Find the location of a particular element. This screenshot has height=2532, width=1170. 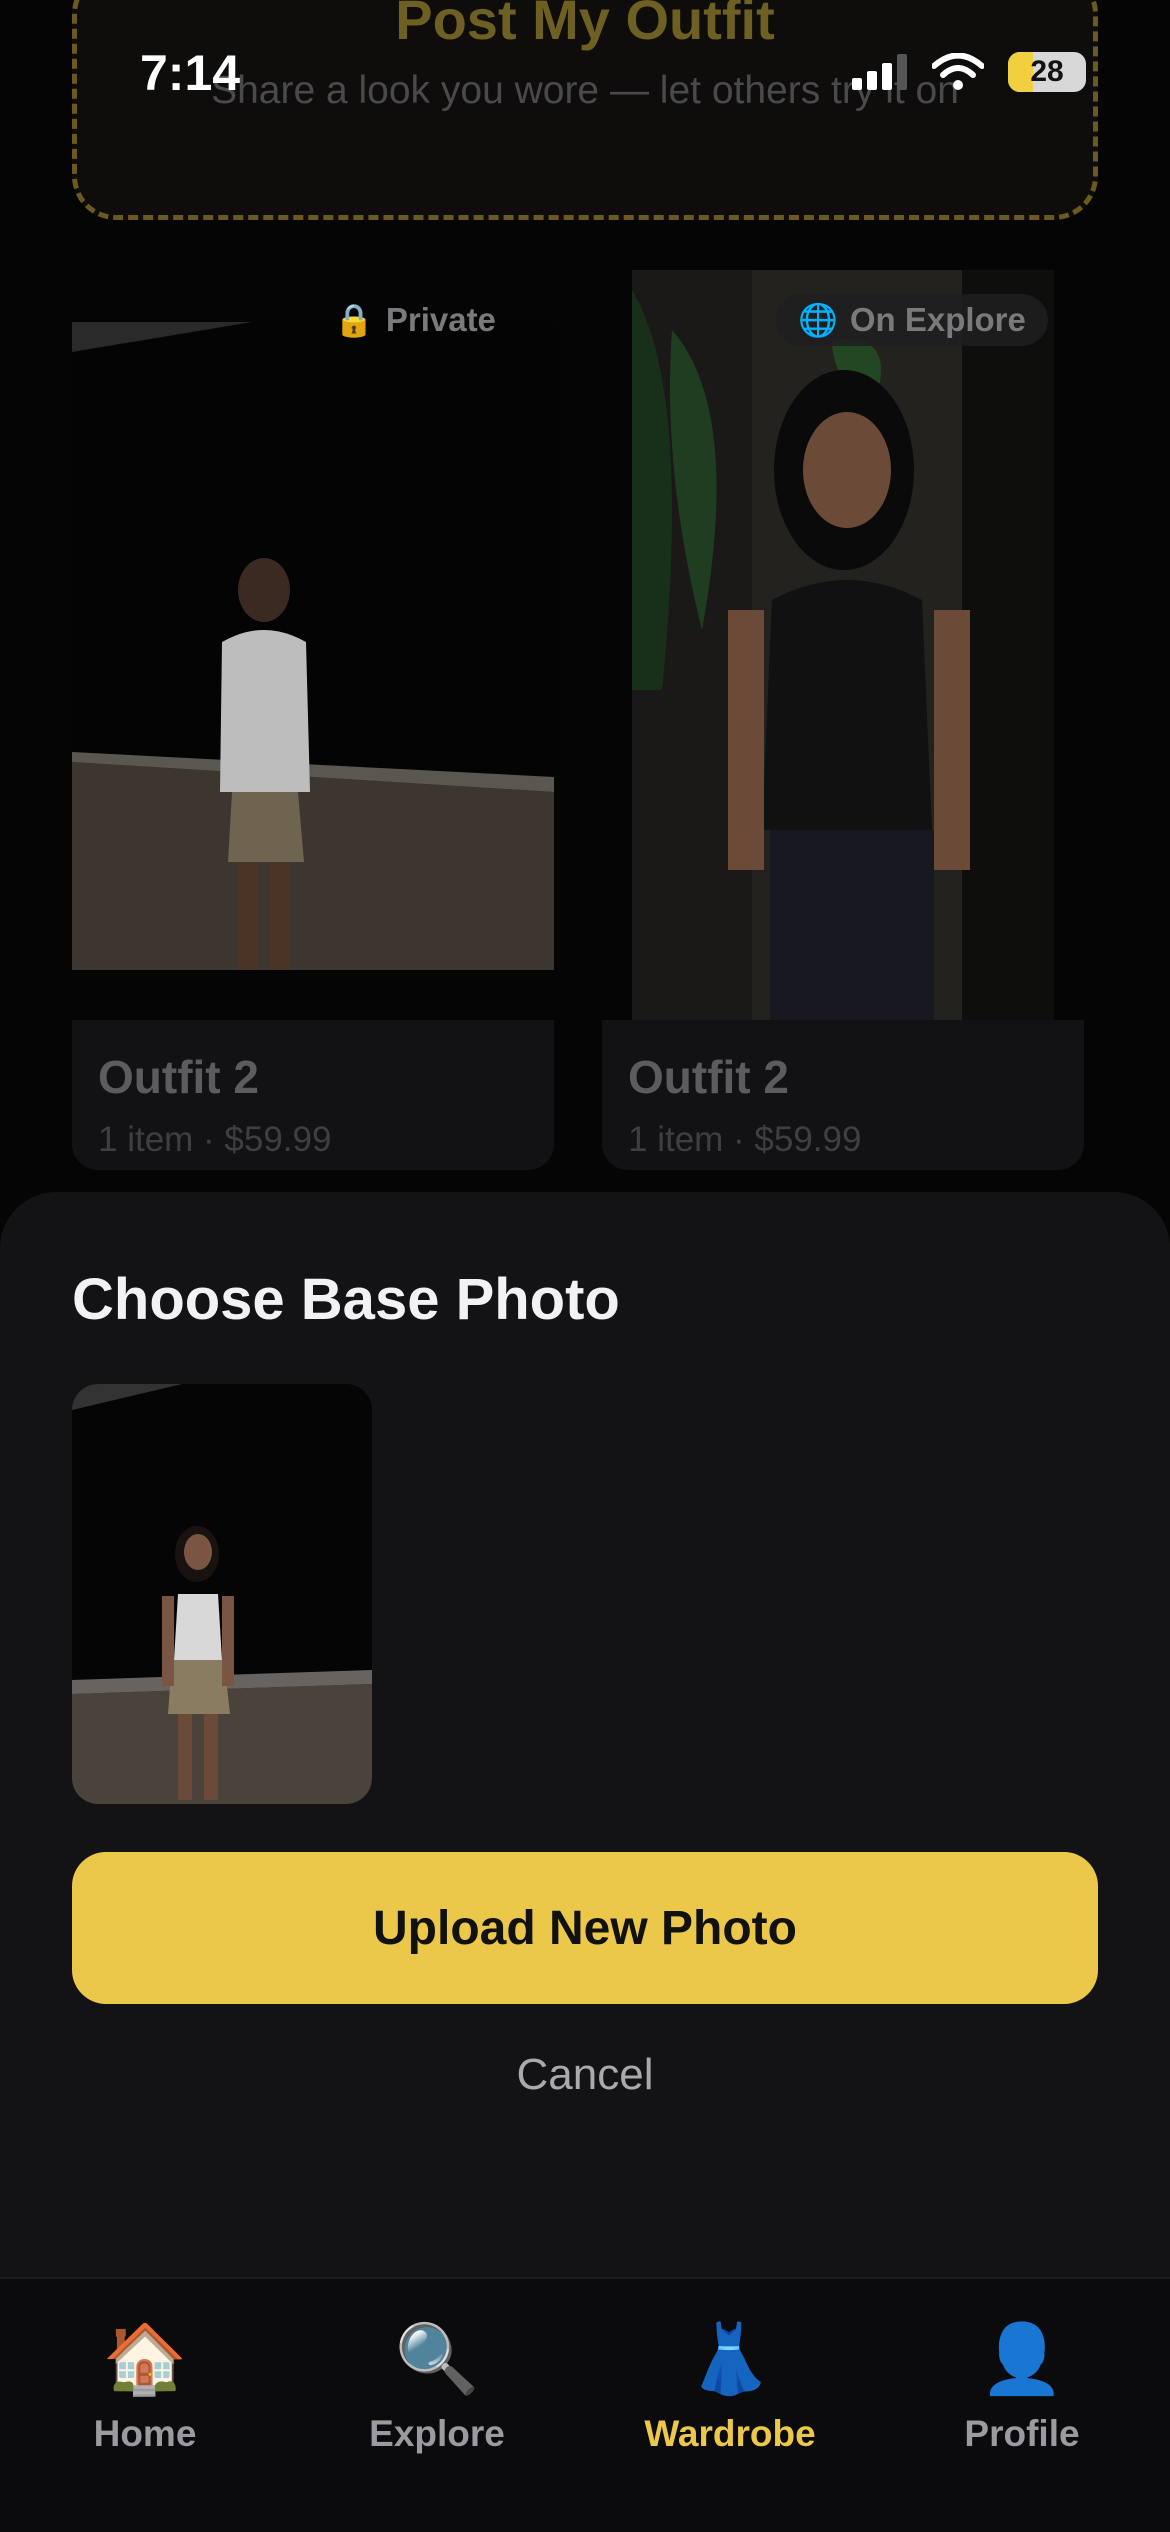

house-icon: 🏠 is located at coordinates (145, 2359).